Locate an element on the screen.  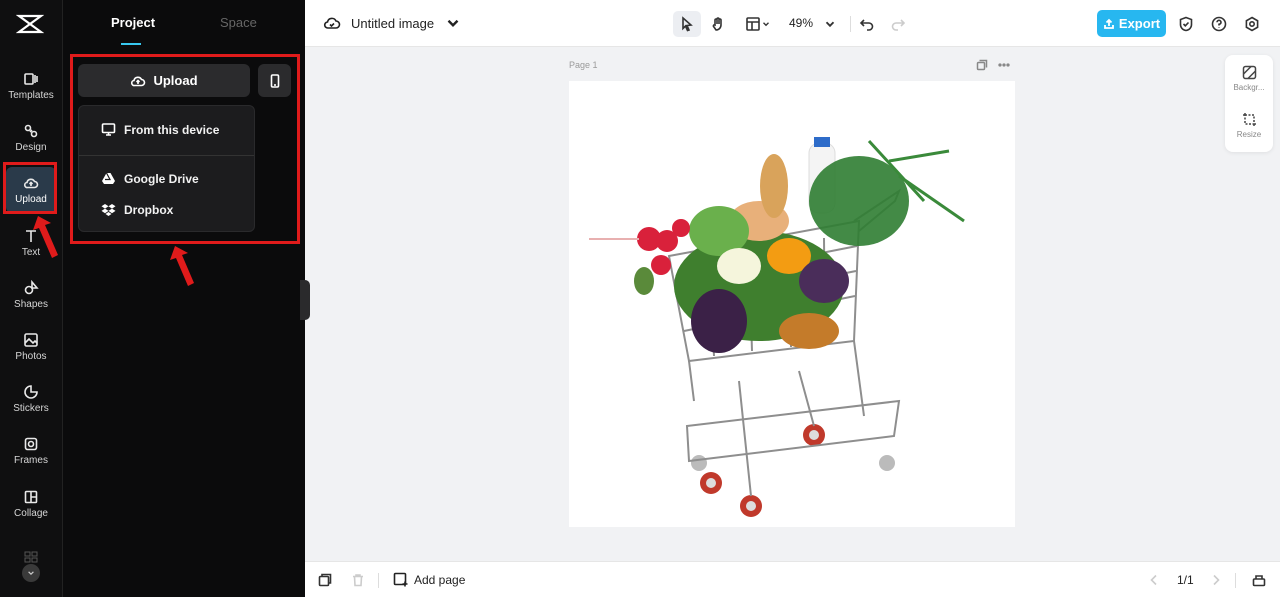
rail-item-label: Design is located at coordinates (31, 147).